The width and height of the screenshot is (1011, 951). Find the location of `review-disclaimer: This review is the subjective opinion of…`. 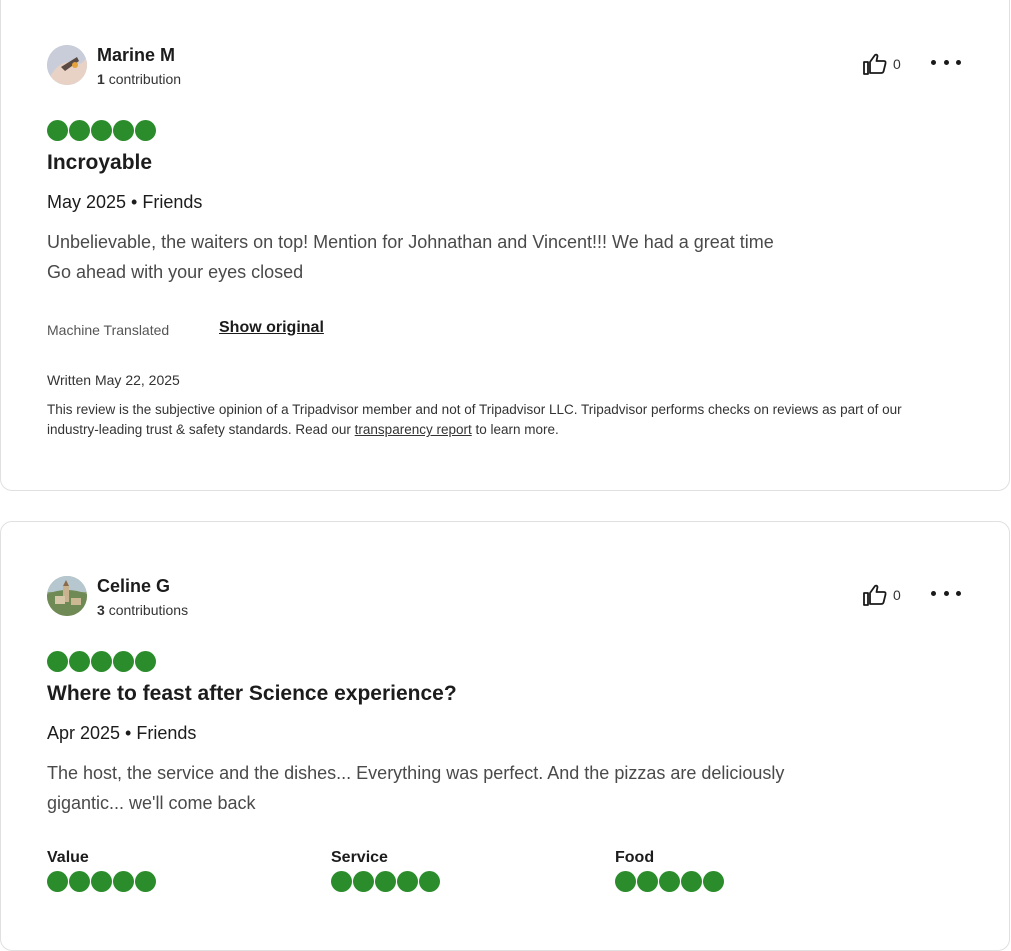

review-disclaimer: This review is the subjective opinion of… is located at coordinates (474, 419).